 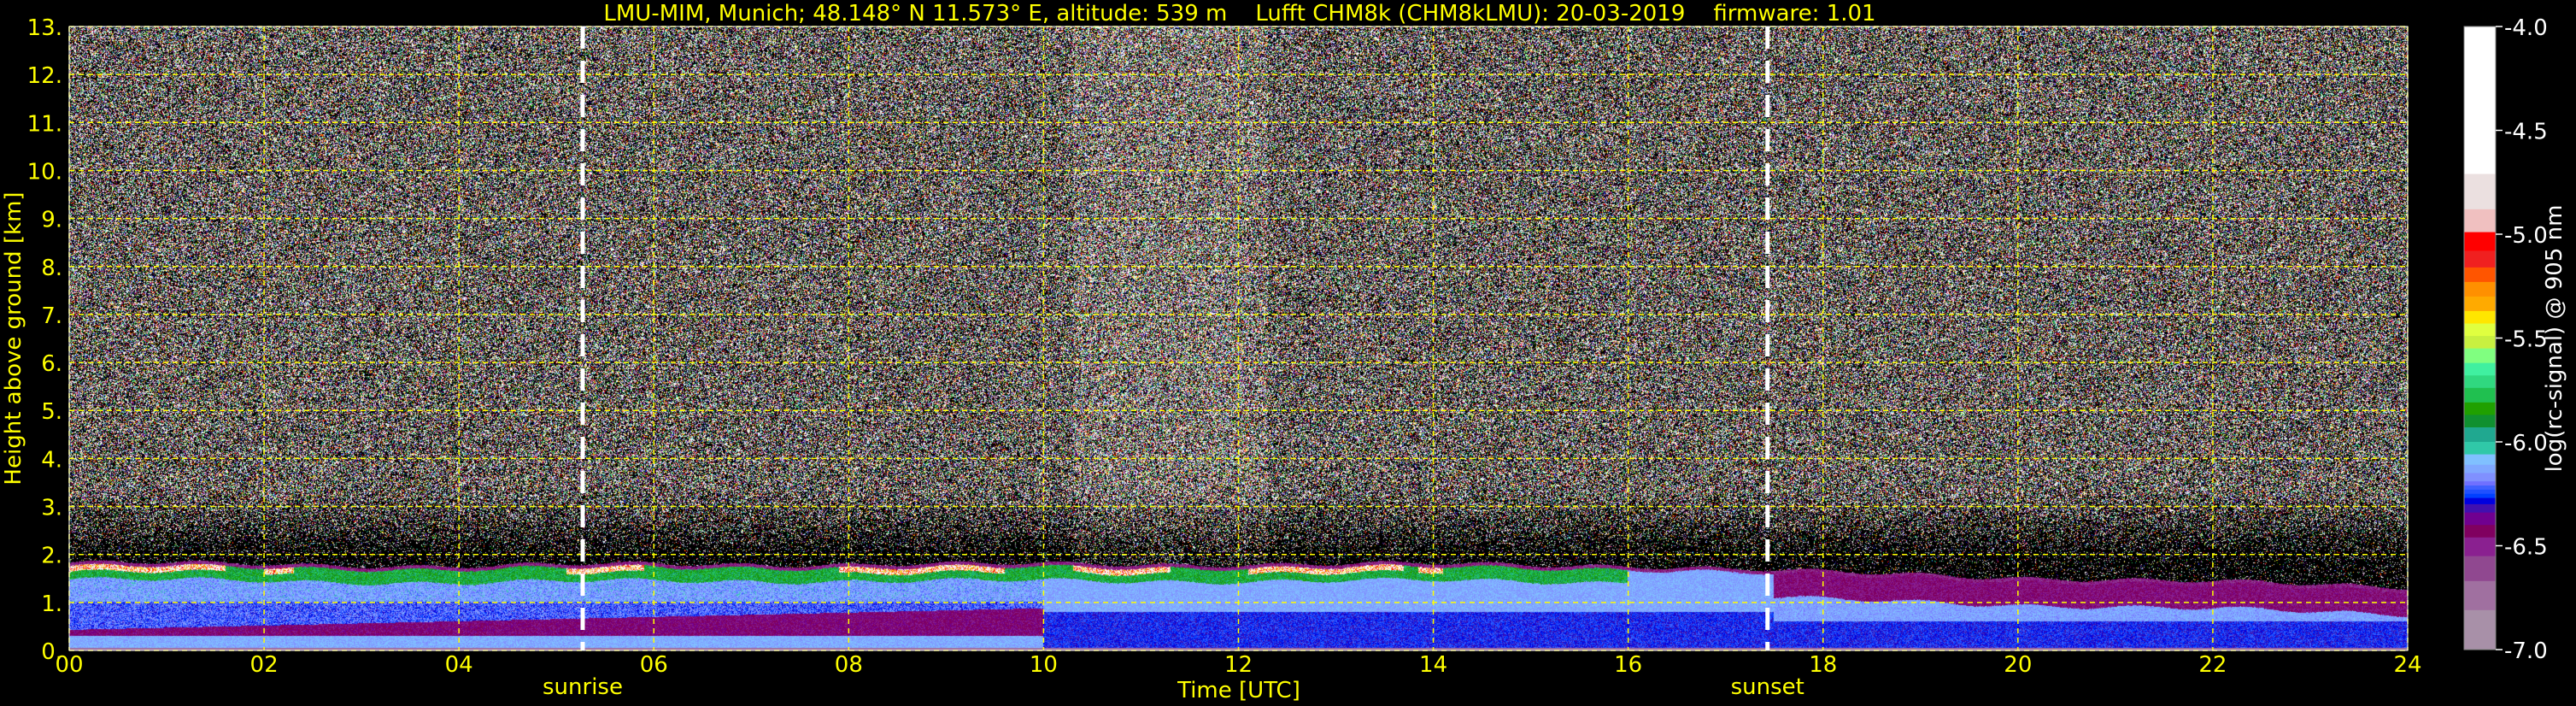 I want to click on y-tick-label: 8., so click(x=51, y=268).